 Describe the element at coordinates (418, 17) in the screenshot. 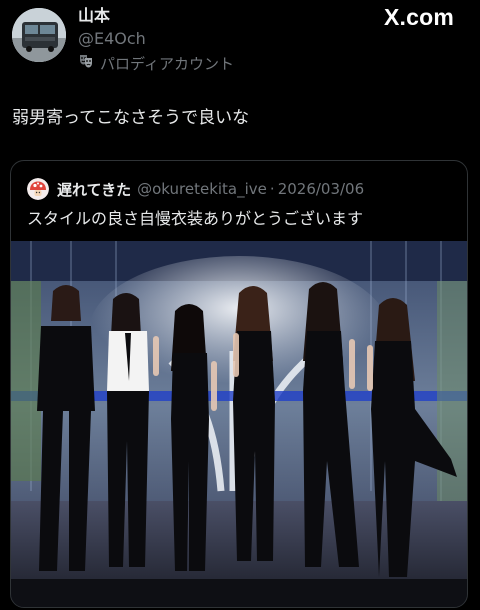

I see `x-logo-watermark: X.com` at that location.